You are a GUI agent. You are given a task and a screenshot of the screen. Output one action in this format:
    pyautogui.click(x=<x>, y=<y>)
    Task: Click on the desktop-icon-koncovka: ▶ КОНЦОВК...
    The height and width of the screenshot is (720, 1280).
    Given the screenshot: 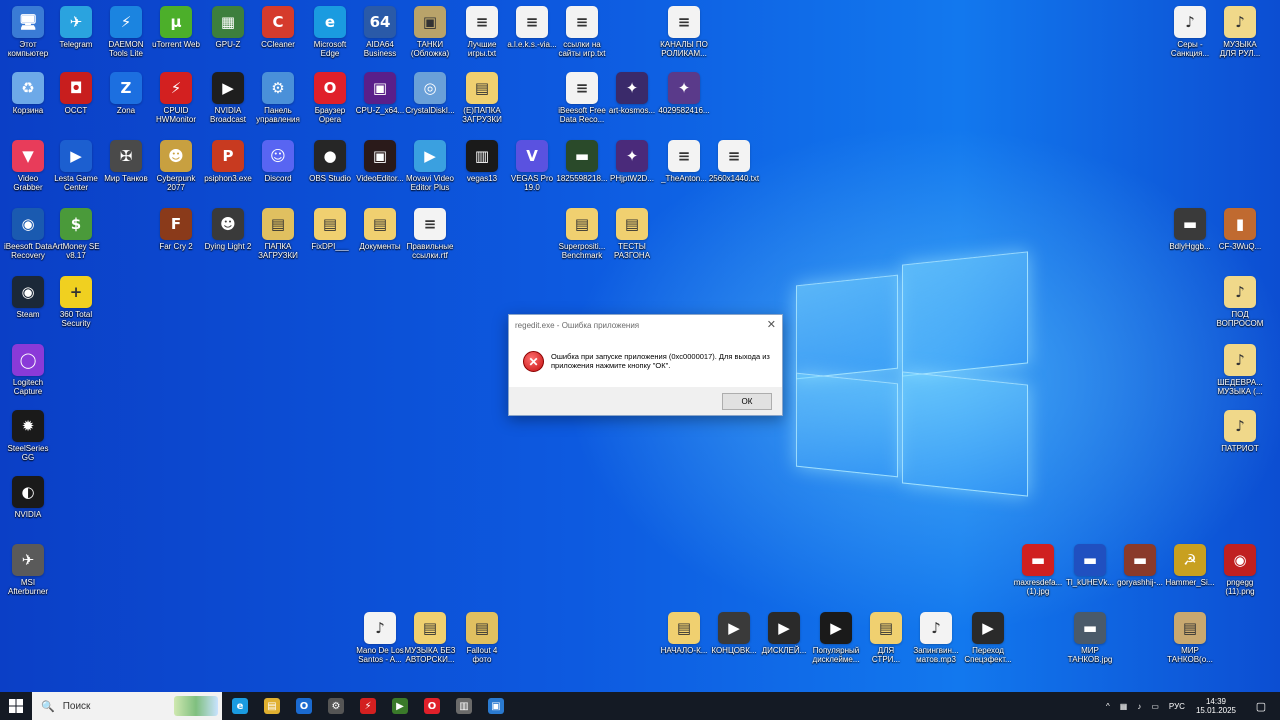 What is the action you would take?
    pyautogui.click(x=734, y=633)
    